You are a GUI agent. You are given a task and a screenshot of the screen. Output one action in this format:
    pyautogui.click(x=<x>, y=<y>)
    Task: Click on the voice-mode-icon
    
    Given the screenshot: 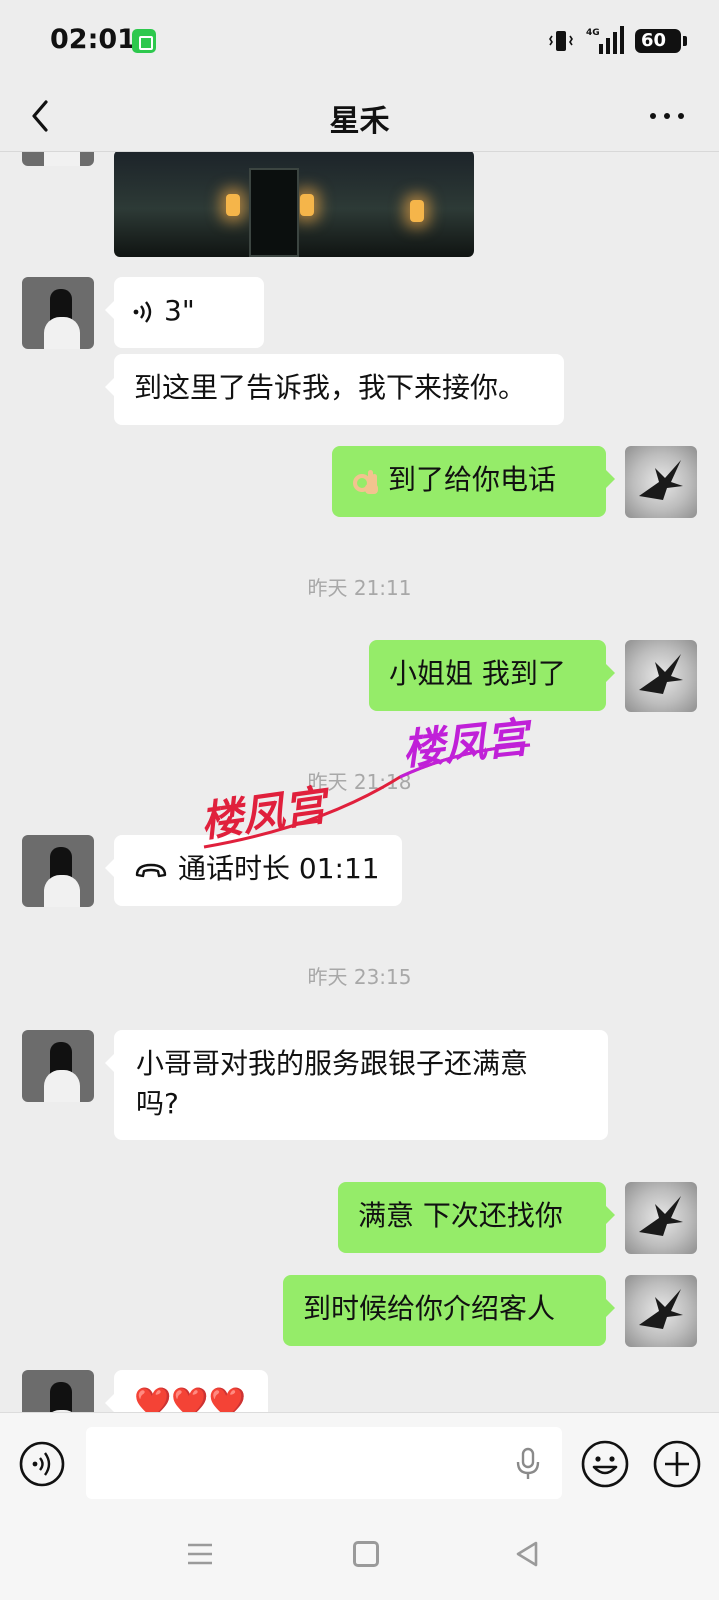 What is the action you would take?
    pyautogui.click(x=42, y=1464)
    